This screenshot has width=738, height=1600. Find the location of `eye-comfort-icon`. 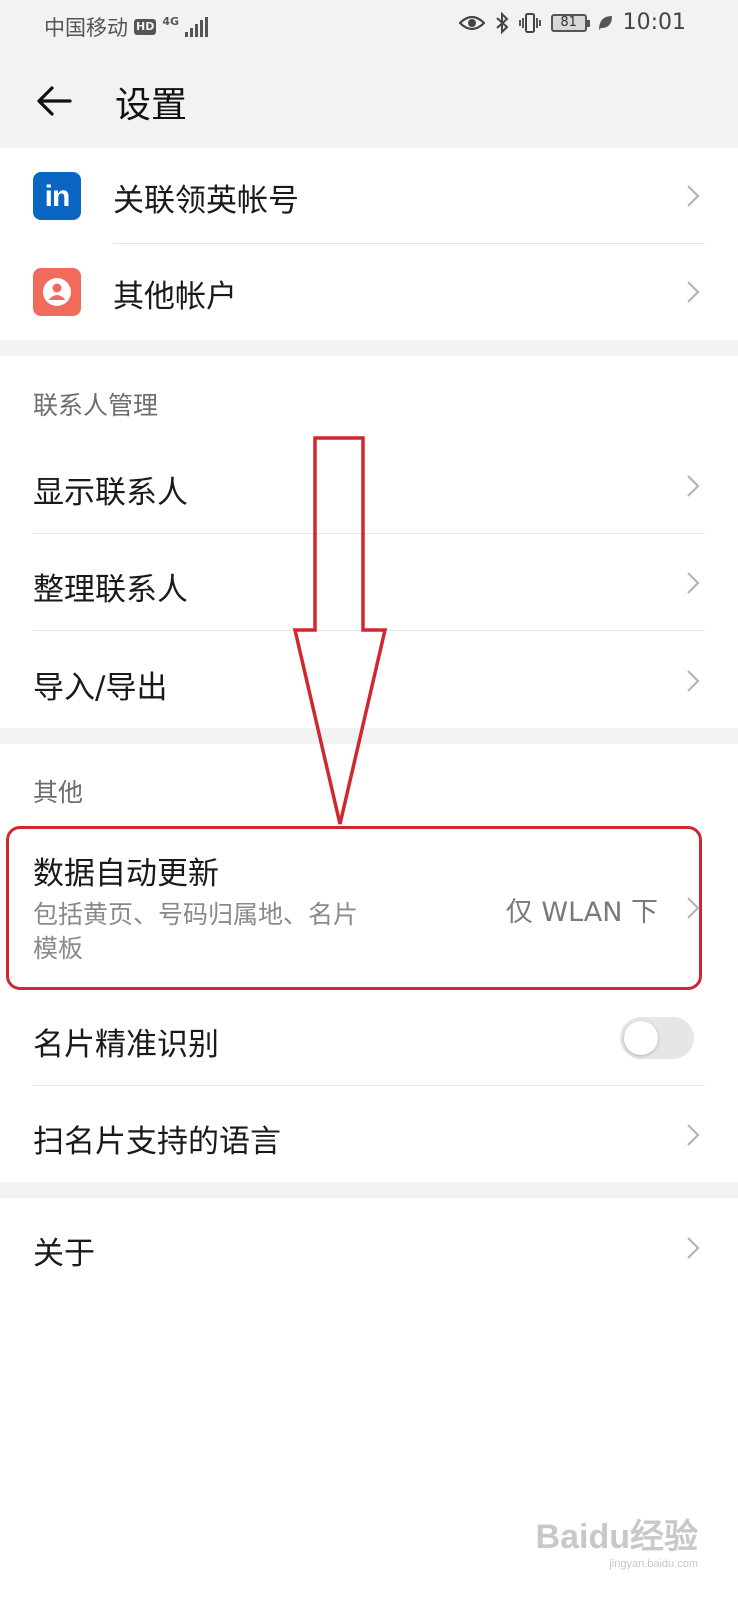

eye-comfort-icon is located at coordinates (471, 22).